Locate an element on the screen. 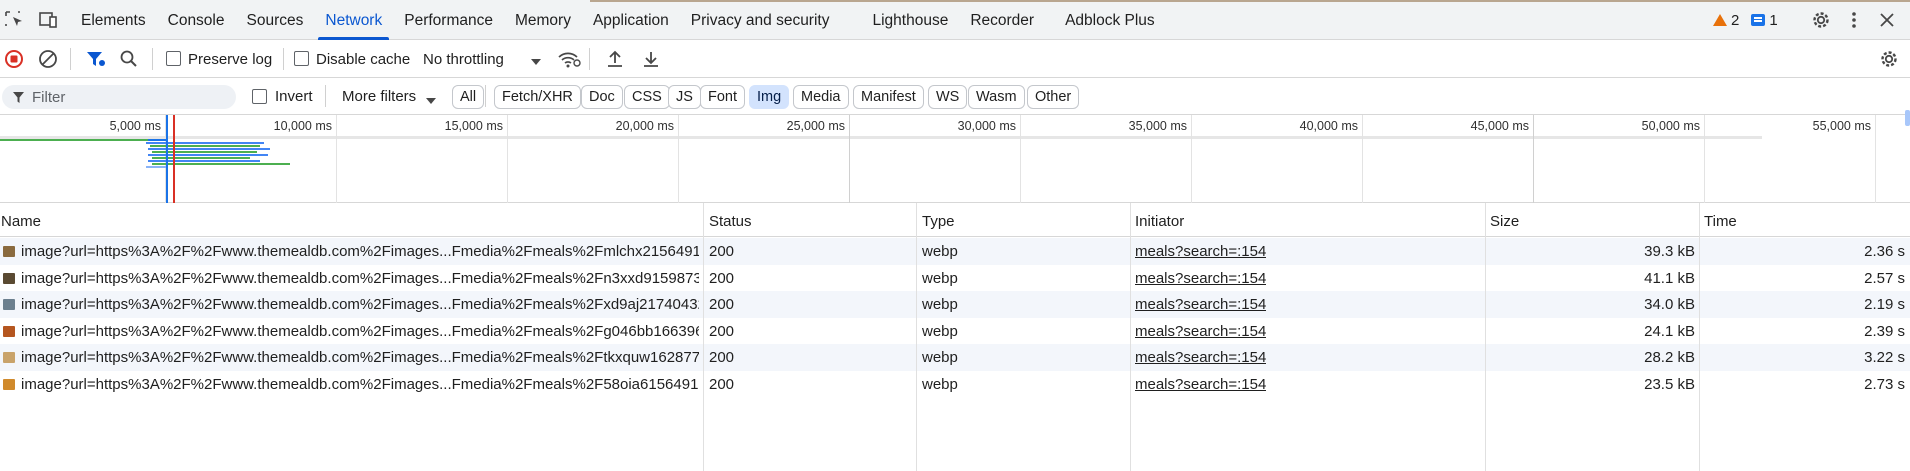 The height and width of the screenshot is (471, 1910). disable-cache-label: Disable cache is located at coordinates (363, 59).